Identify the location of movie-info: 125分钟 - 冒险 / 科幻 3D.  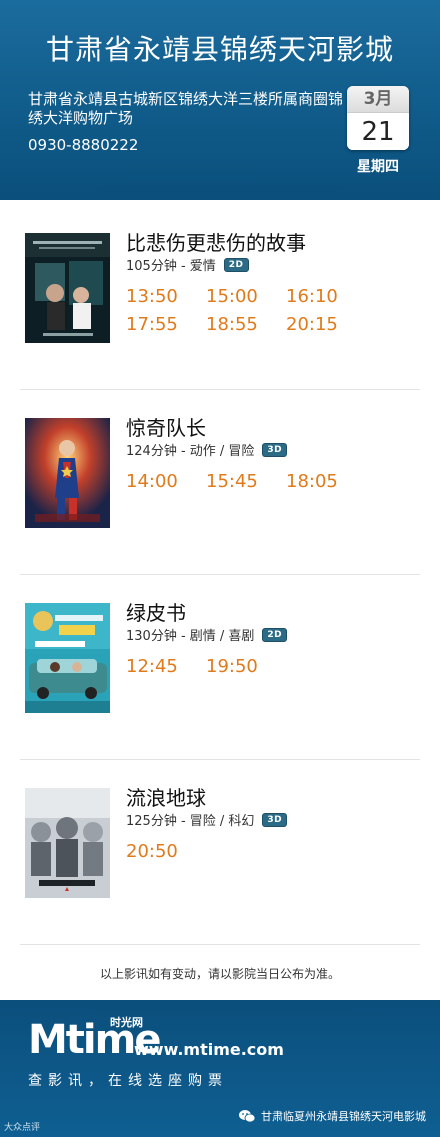
(207, 819).